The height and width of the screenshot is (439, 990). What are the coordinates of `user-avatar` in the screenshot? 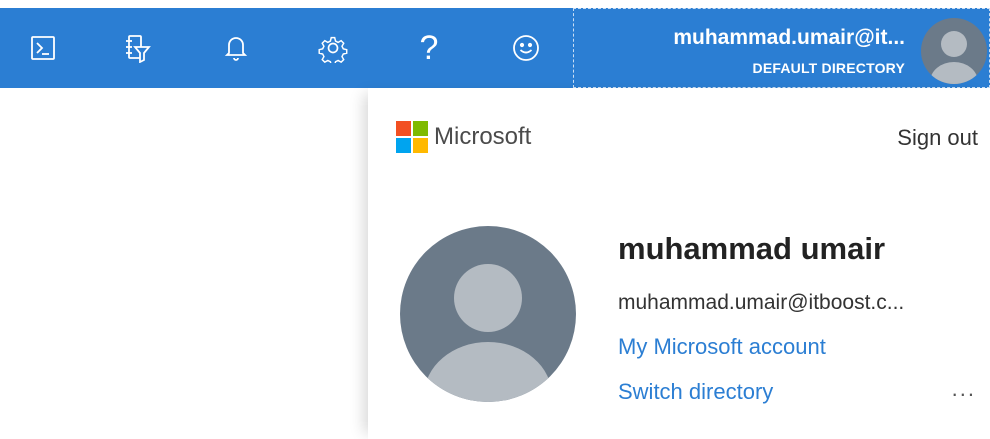 It's located at (488, 314).